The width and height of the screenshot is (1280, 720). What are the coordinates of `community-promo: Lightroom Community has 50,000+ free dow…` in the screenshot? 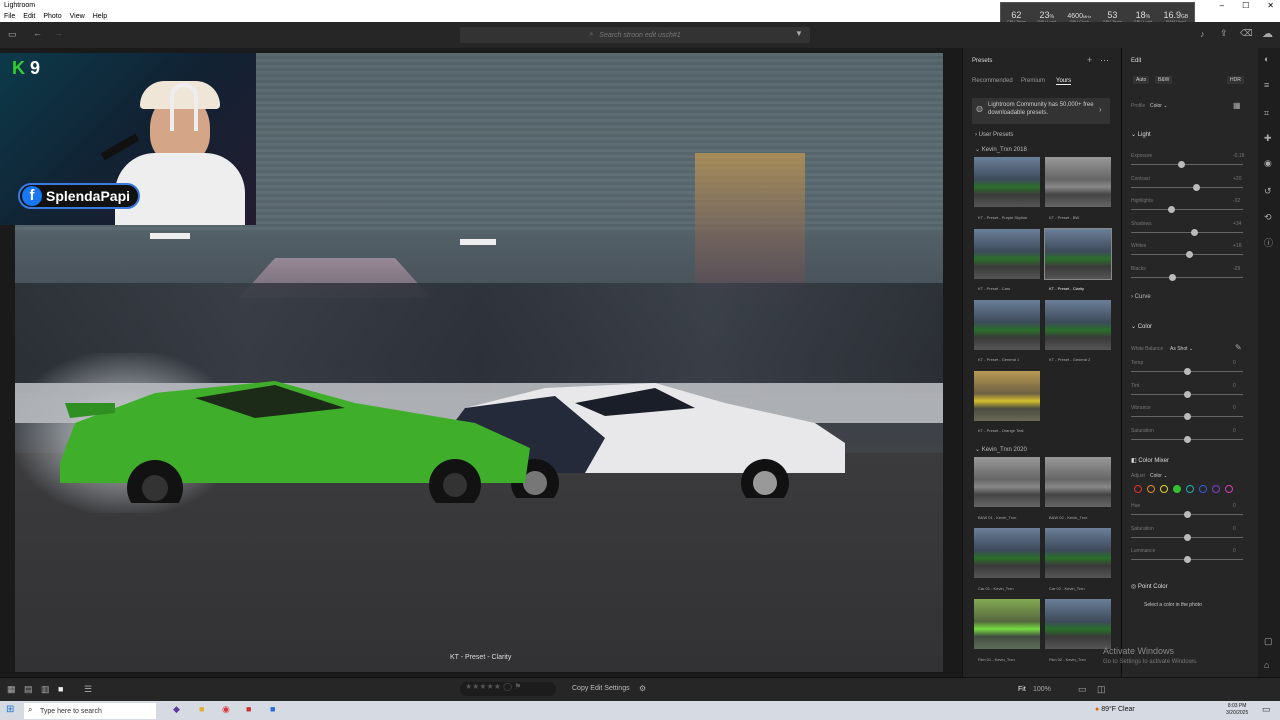 It's located at (1041, 111).